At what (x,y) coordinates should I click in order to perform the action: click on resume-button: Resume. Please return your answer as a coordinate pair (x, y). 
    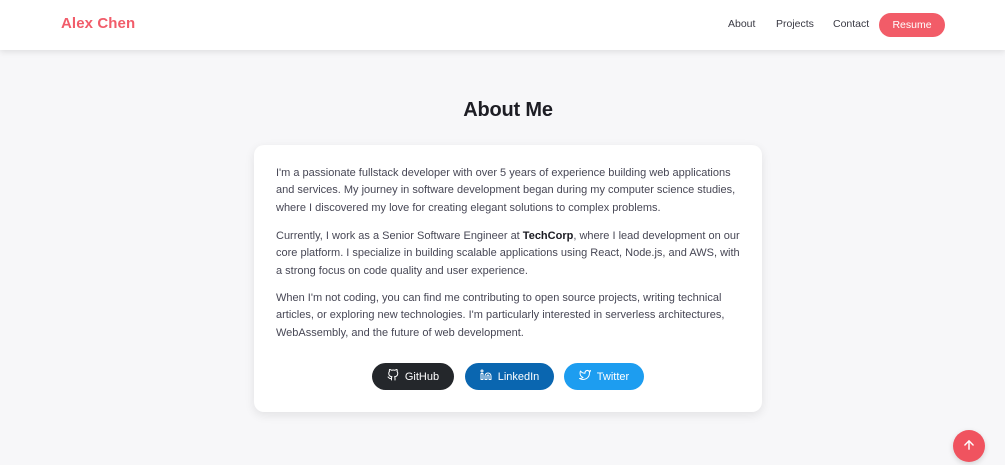
    Looking at the image, I should click on (912, 25).